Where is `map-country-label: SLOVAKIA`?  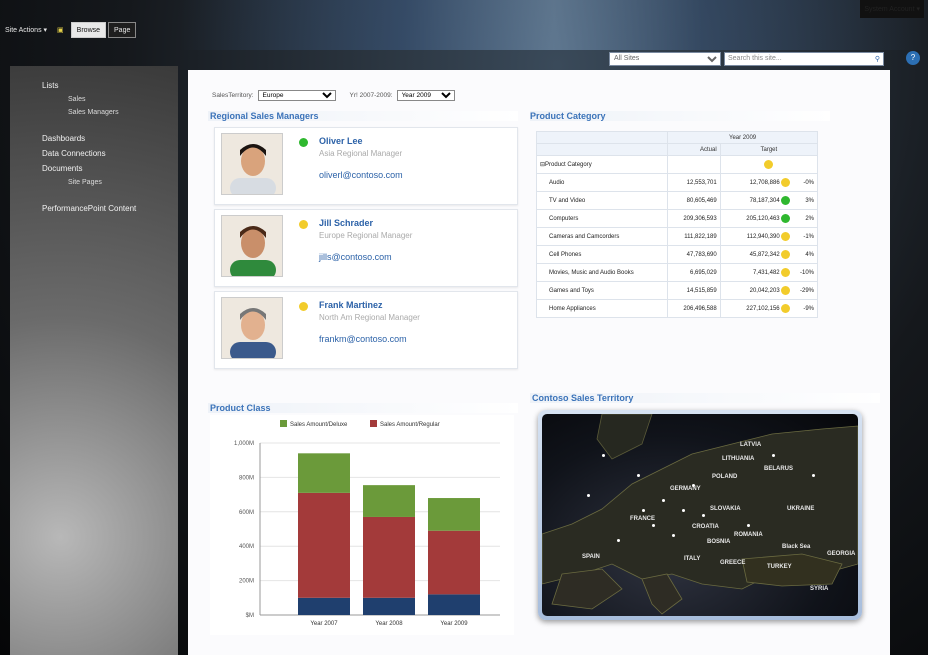
map-country-label: SLOVAKIA is located at coordinates (725, 509).